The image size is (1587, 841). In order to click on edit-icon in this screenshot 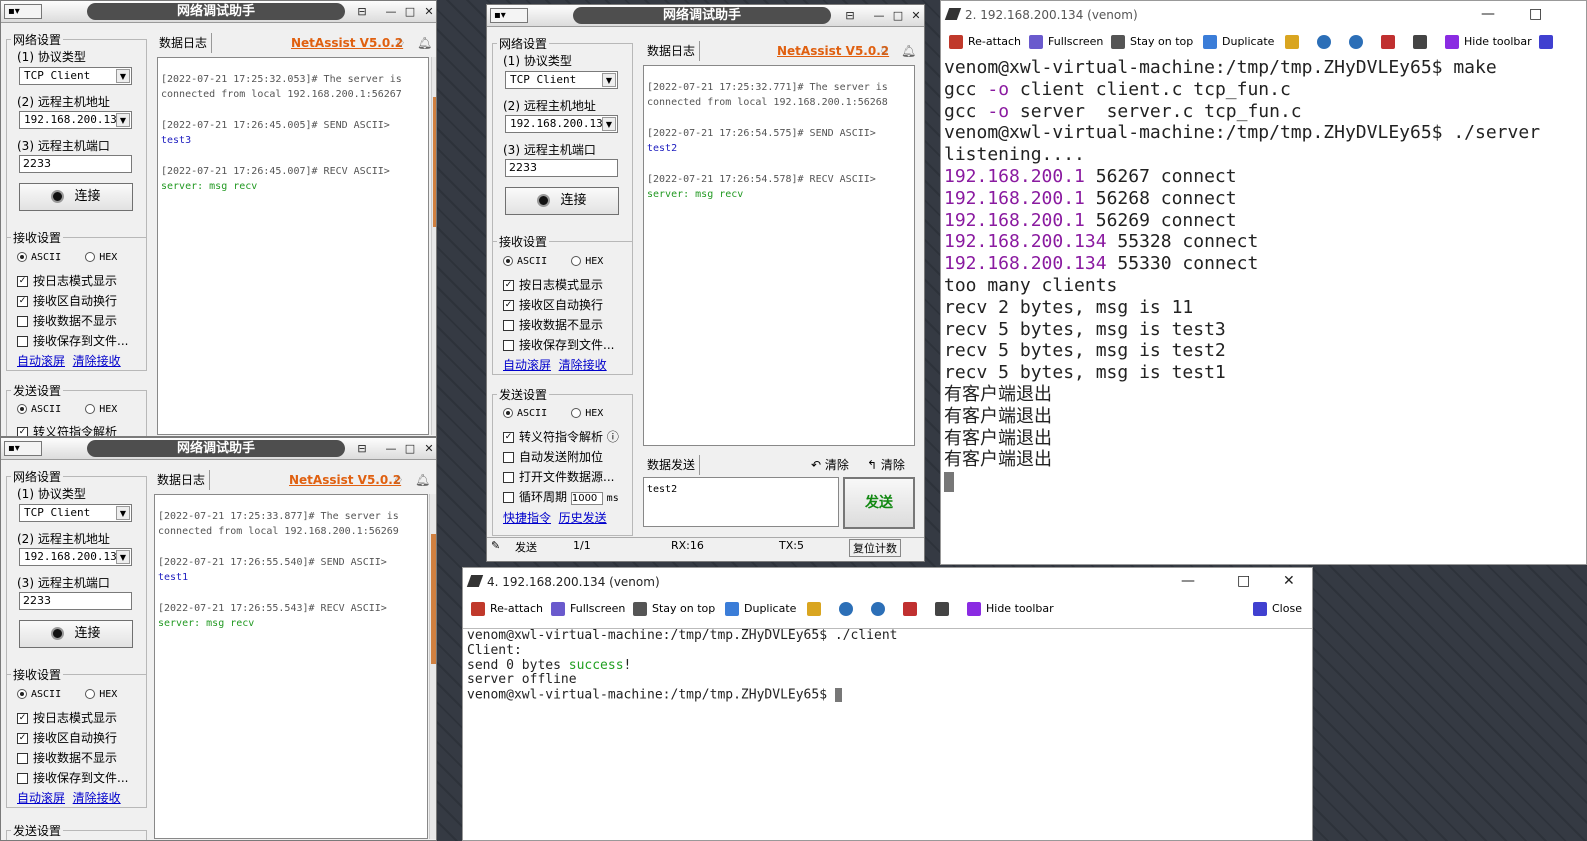, I will do `click(816, 609)`.